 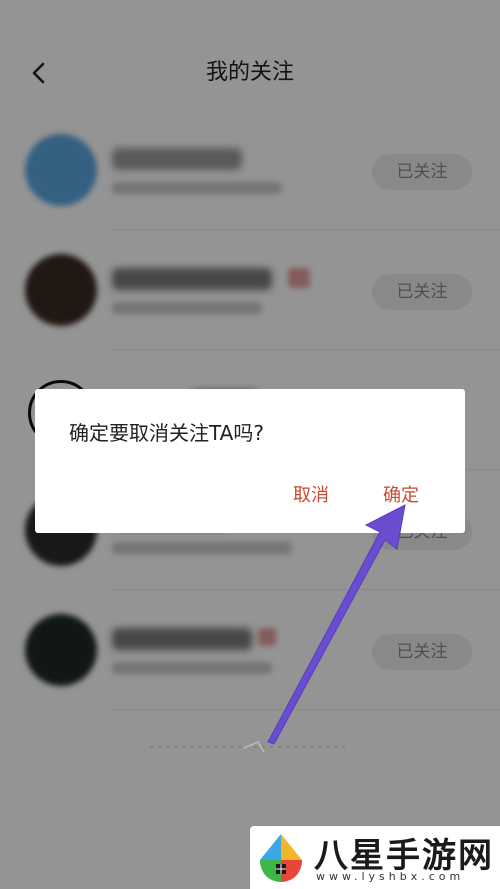 I want to click on site-watermark: 八星手游网 www.lyshbx.com, so click(x=375, y=857).